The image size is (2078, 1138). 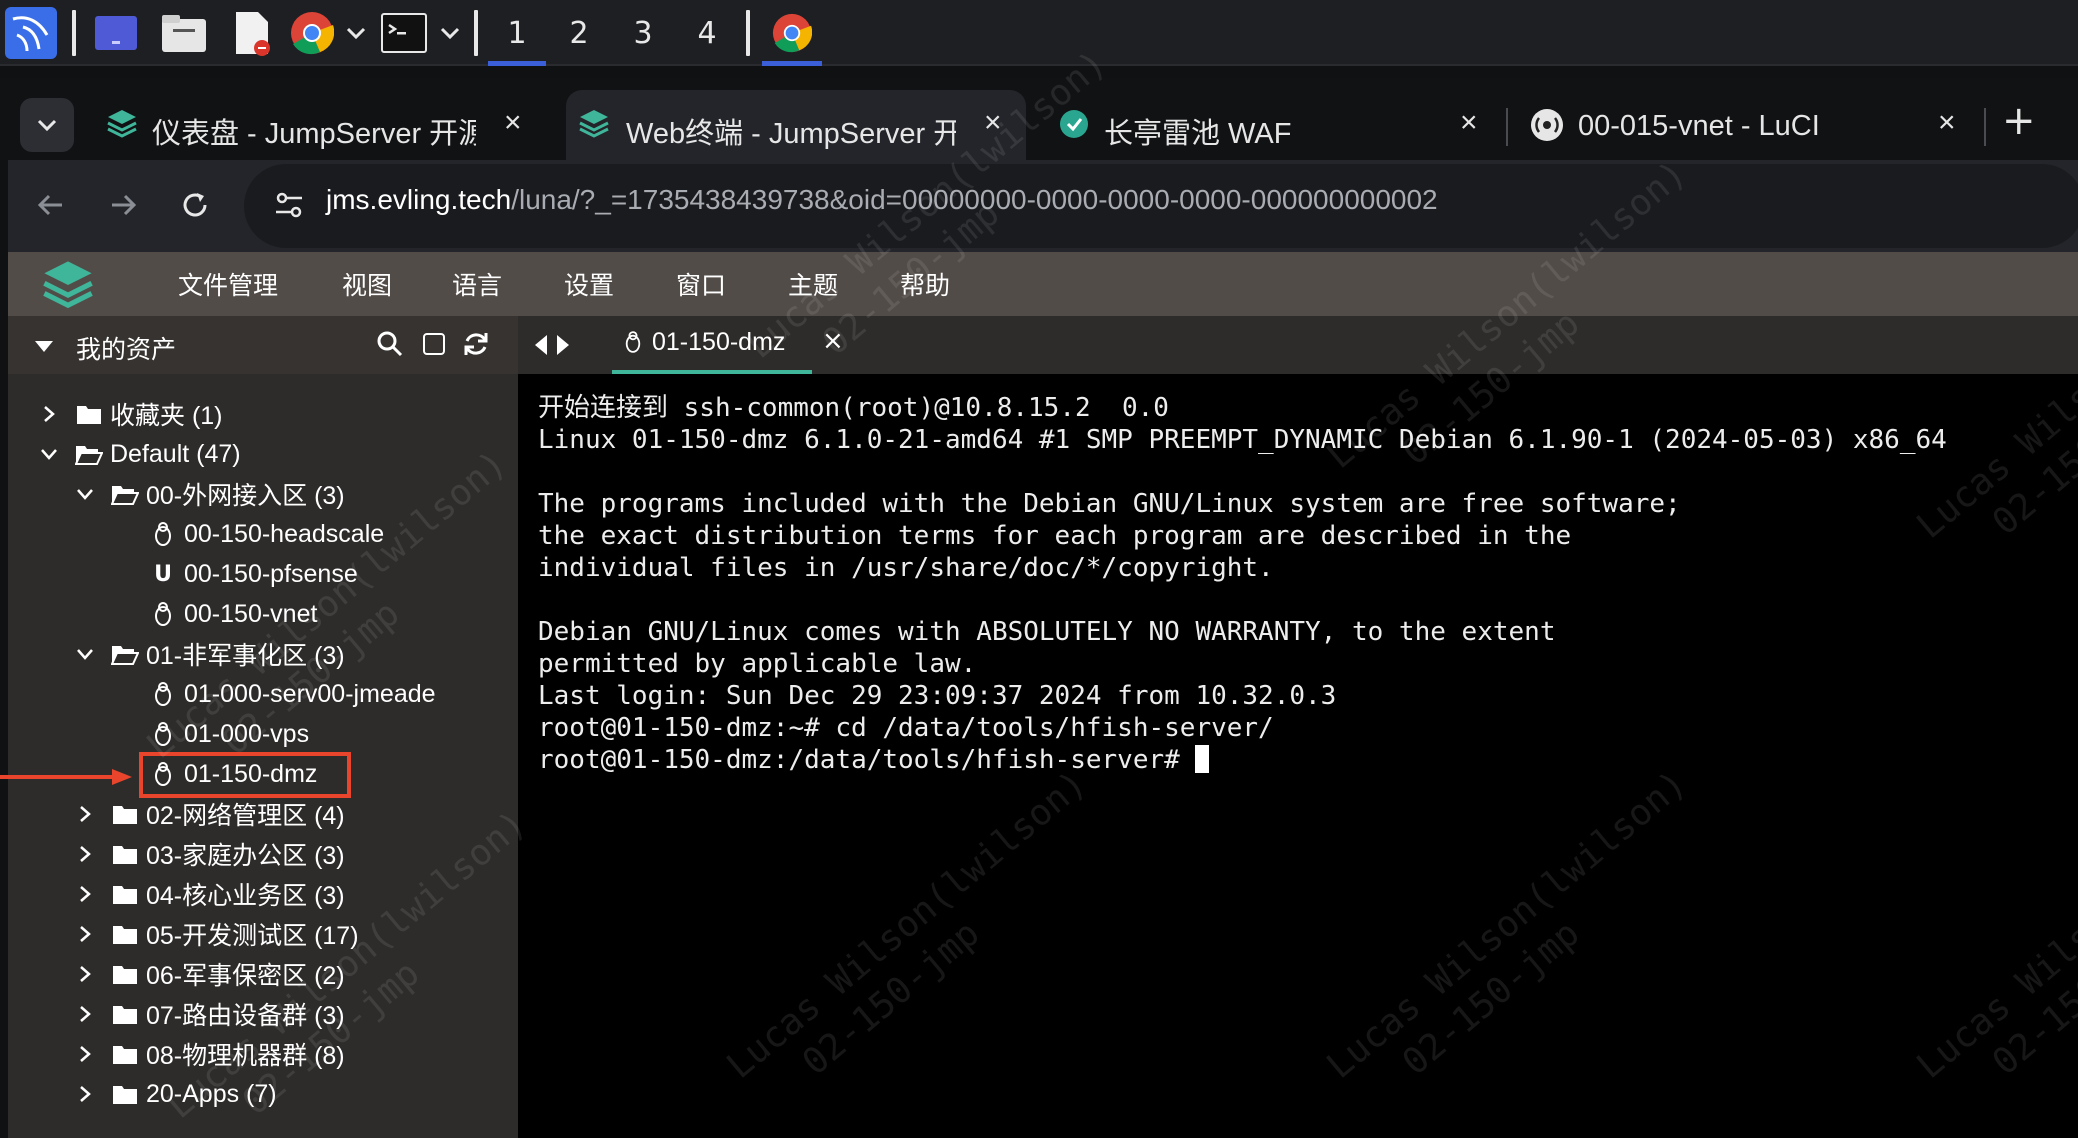 I want to click on menu-theme: 主题, so click(x=813, y=284).